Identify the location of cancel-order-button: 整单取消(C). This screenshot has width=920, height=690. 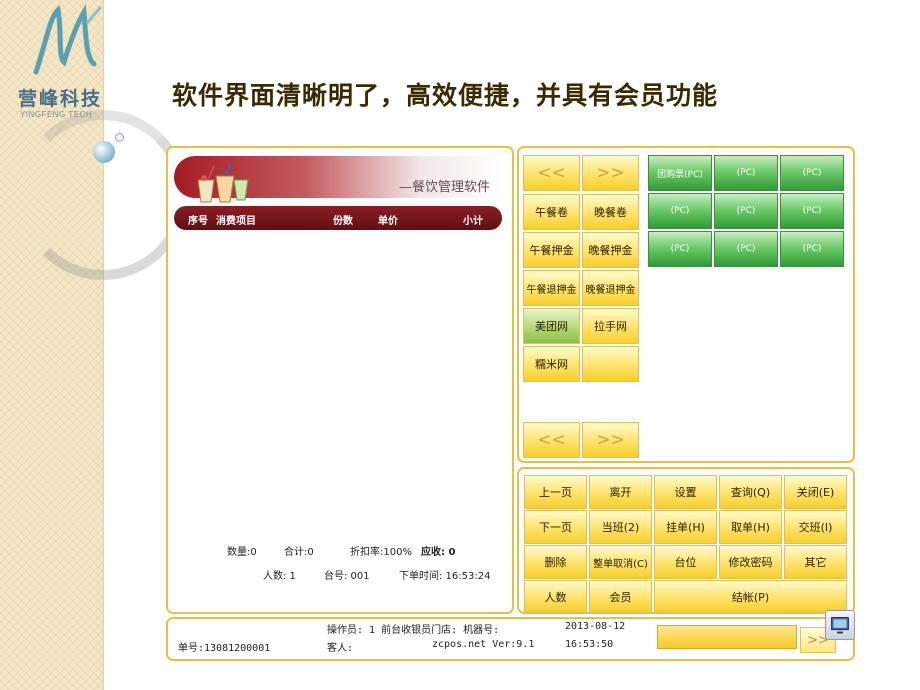
(620, 562).